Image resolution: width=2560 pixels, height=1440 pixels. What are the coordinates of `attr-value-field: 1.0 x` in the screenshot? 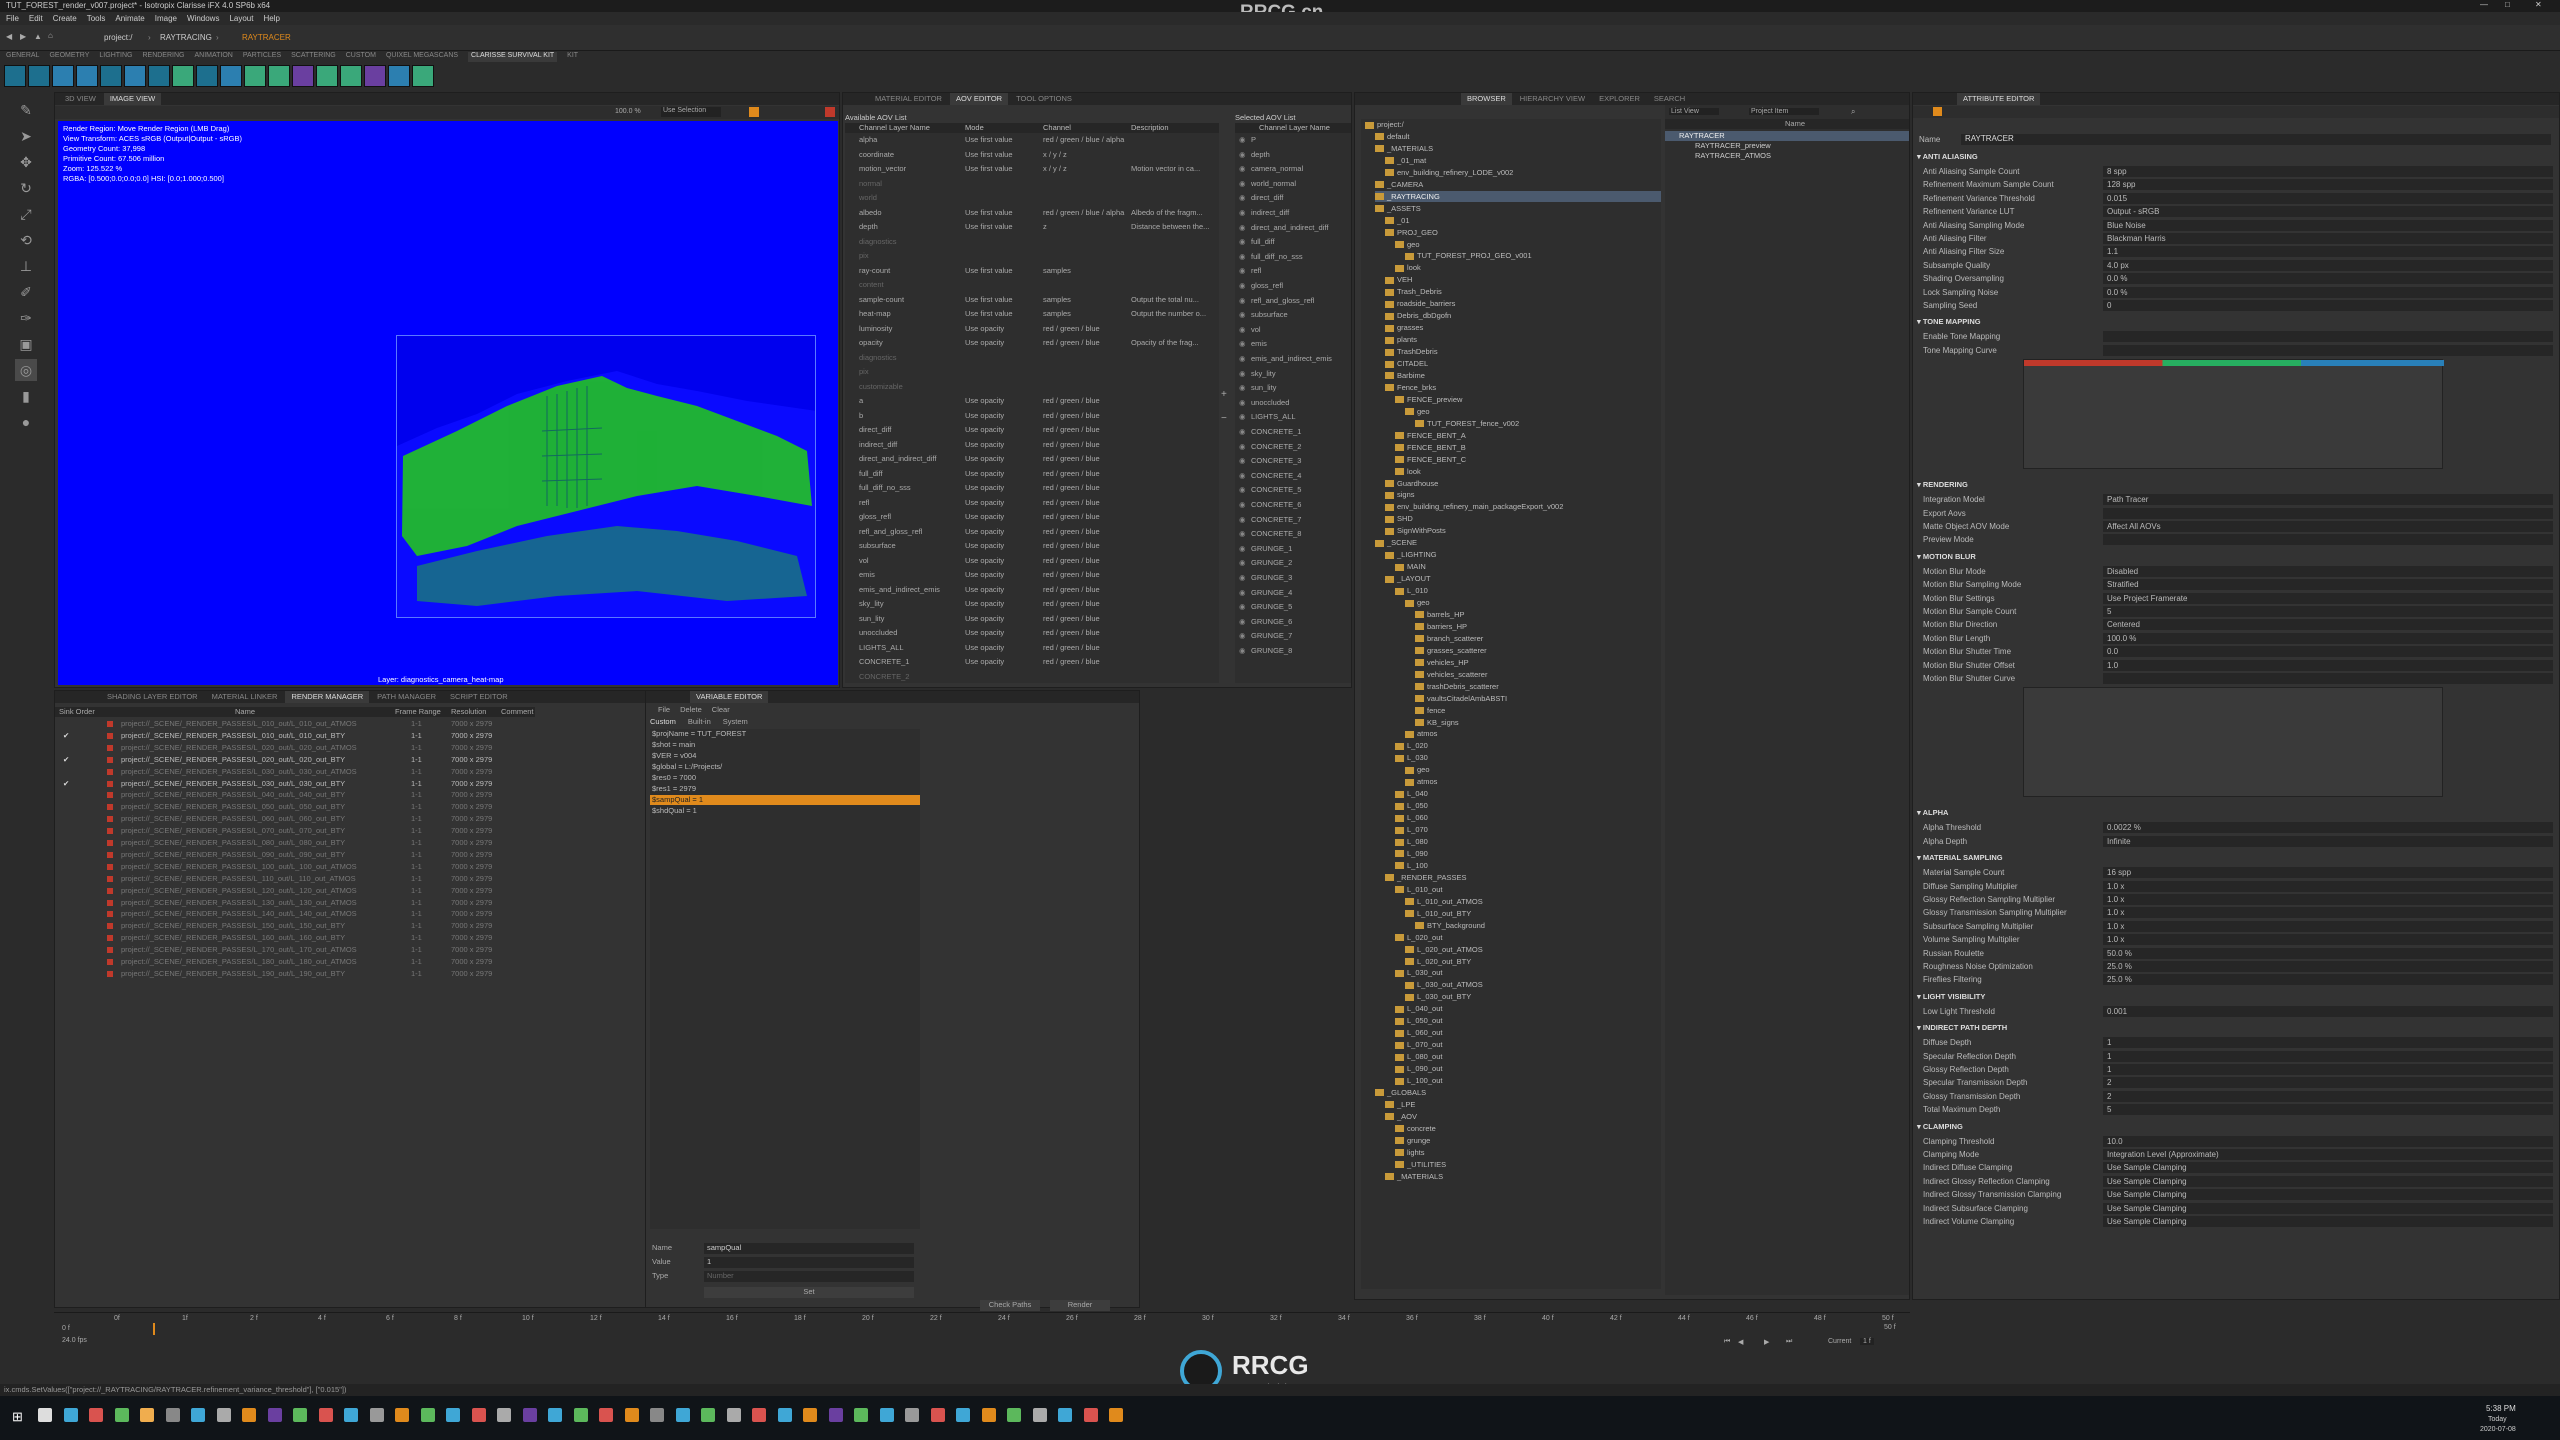 It's located at (2328, 940).